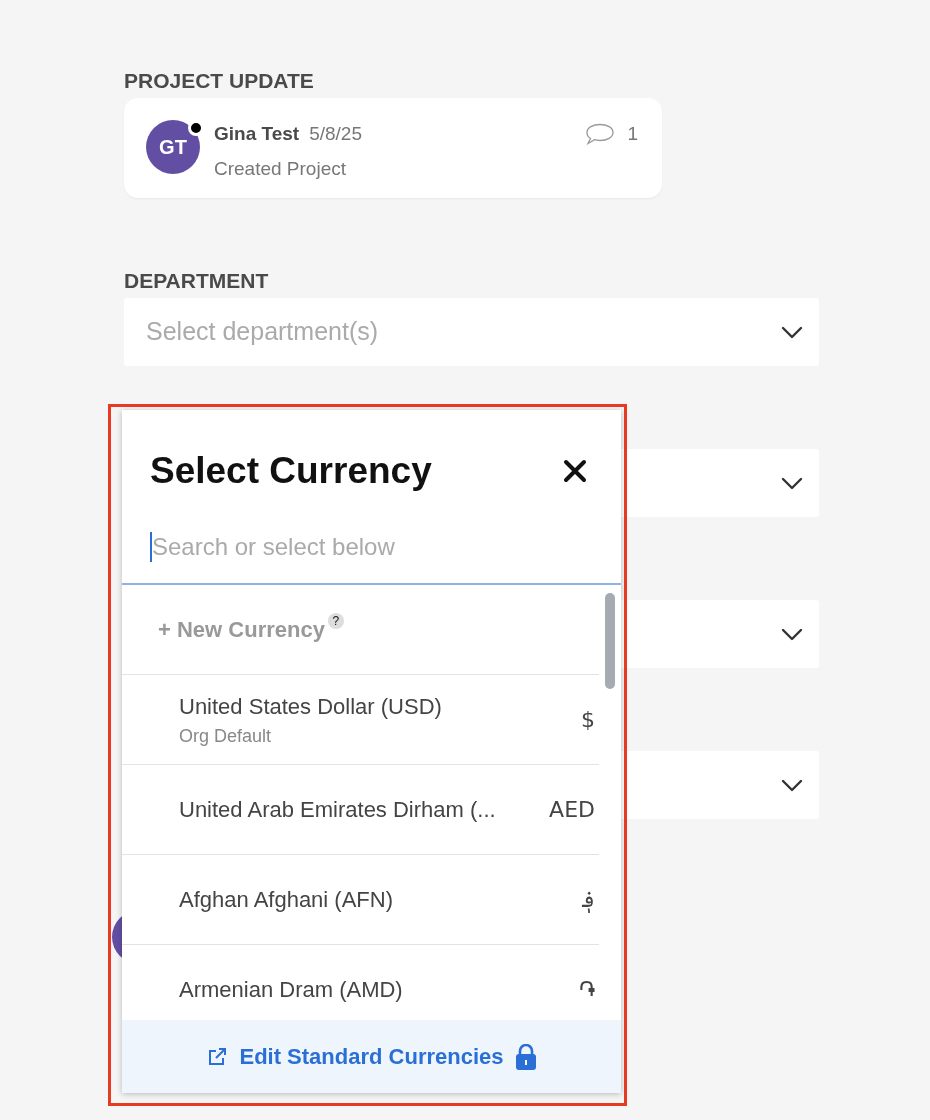 This screenshot has width=930, height=1120. Describe the element at coordinates (632, 134) in the screenshot. I see `comment-count: 1` at that location.